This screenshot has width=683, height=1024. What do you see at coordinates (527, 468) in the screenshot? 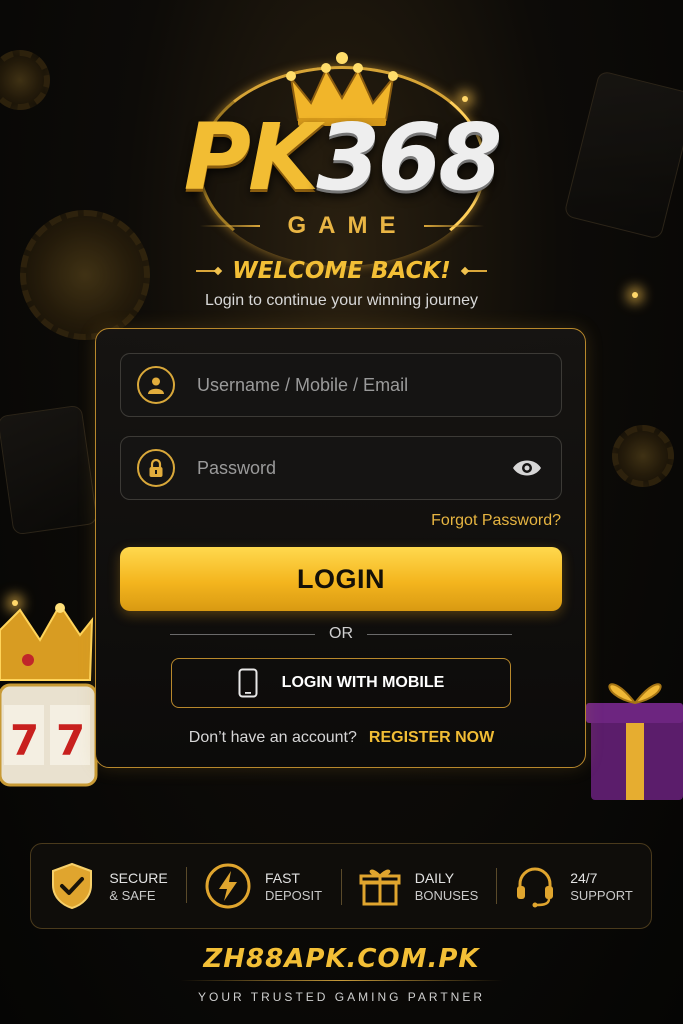
I see `show-password-eye-icon` at bounding box center [527, 468].